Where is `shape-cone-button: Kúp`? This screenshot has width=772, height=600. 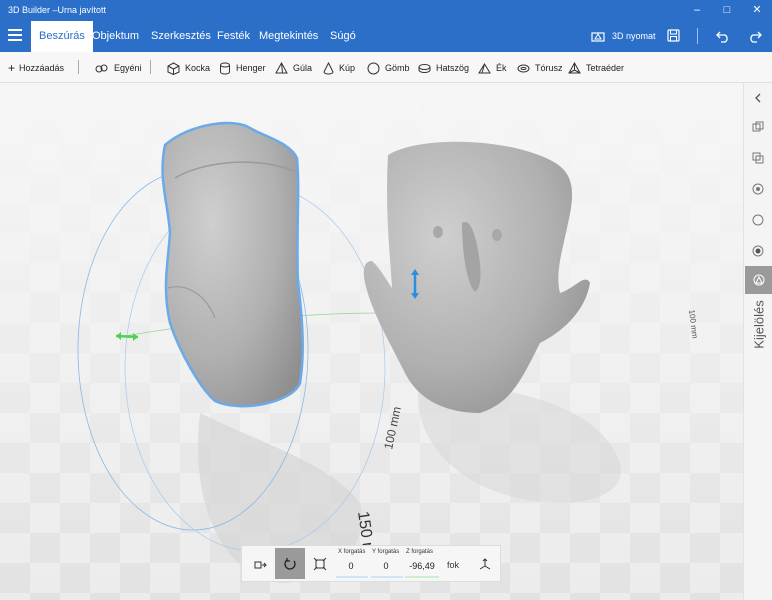 shape-cone-button: Kúp is located at coordinates (339, 68).